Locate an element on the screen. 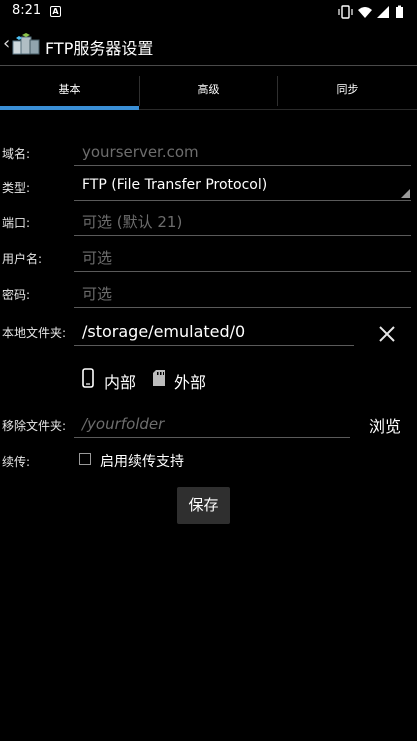 The width and height of the screenshot is (417, 741). page-title: FTP服务器设置 is located at coordinates (99, 48).